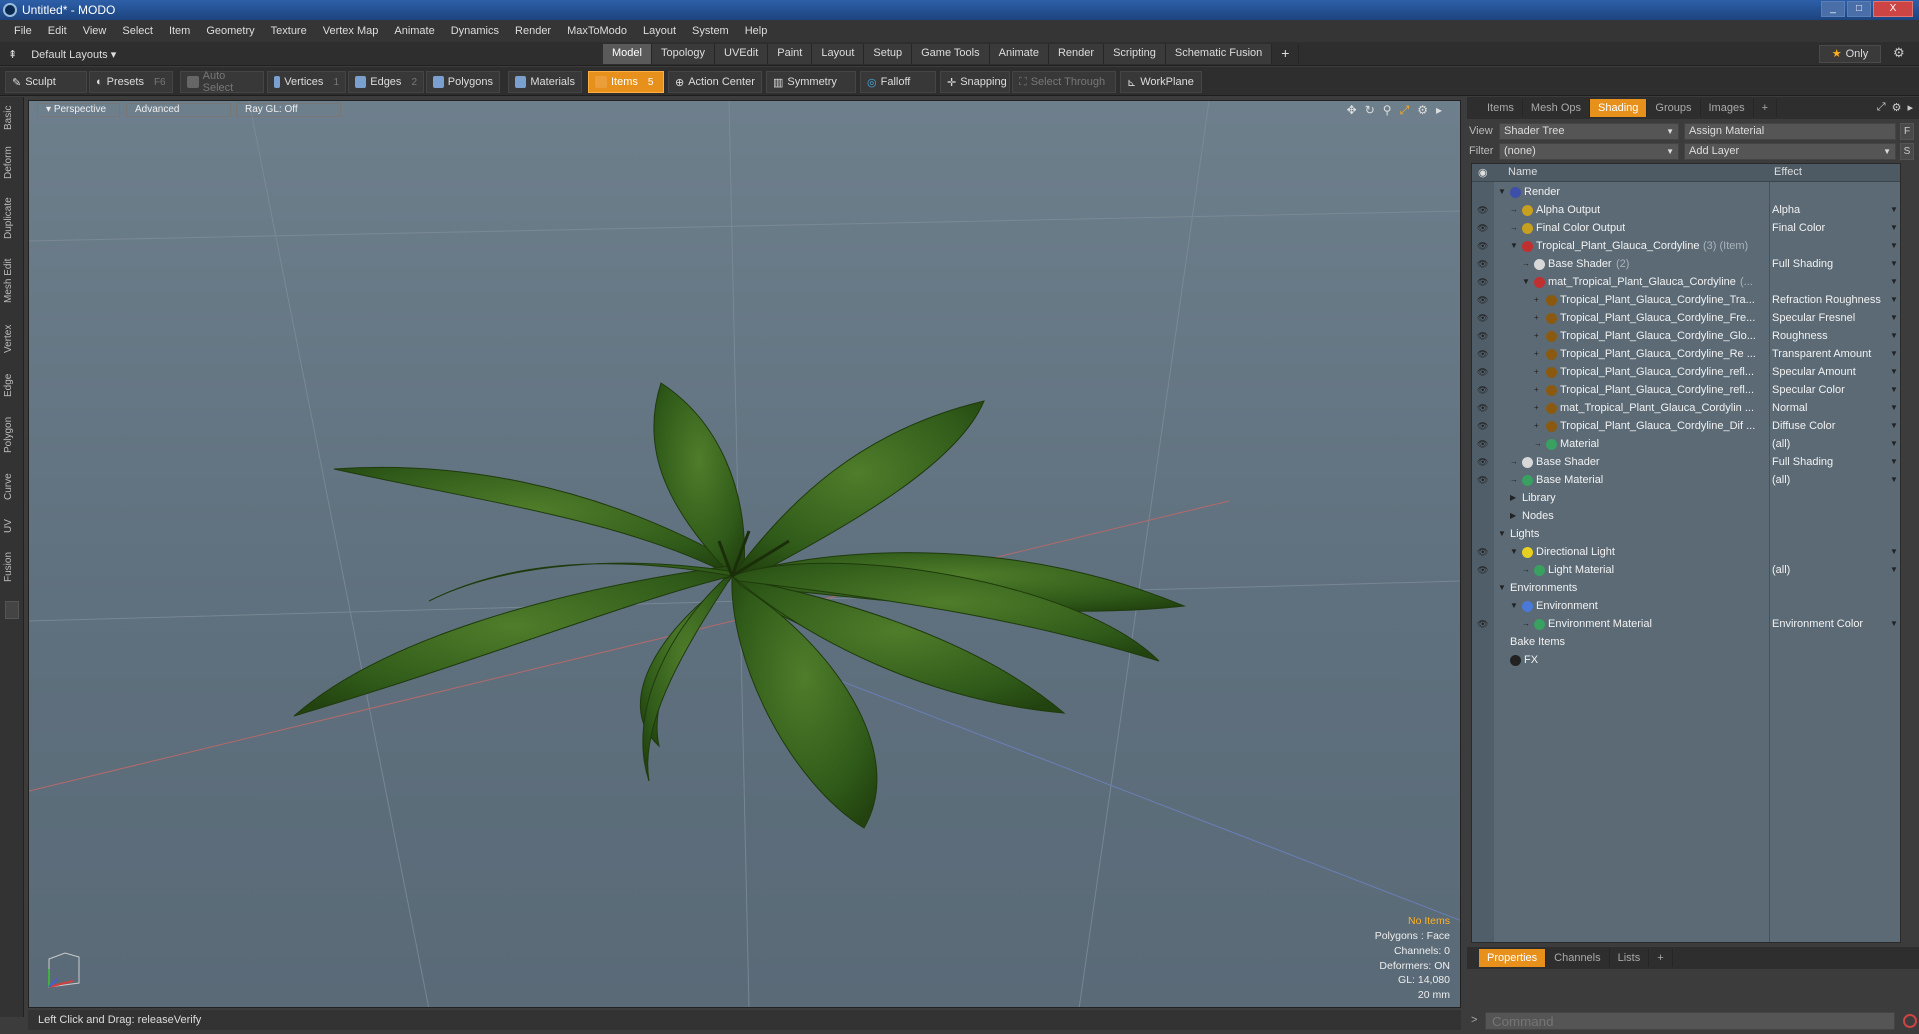 Image resolution: width=1919 pixels, height=1034 pixels. Describe the element at coordinates (1827, 318) in the screenshot. I see `layer-effect: Specular Fresnel` at that location.